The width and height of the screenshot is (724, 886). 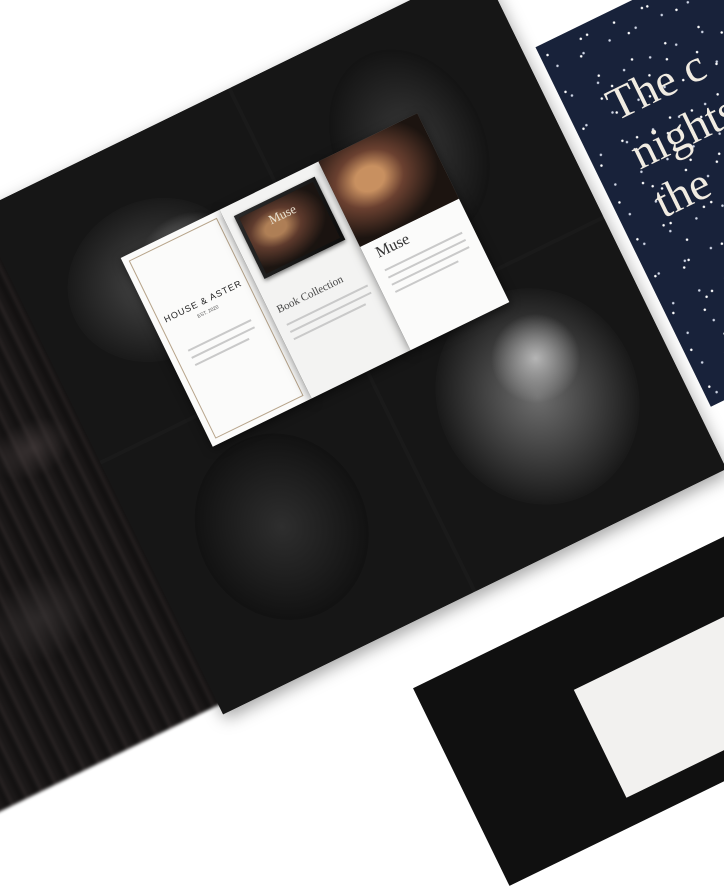 What do you see at coordinates (290, 228) in the screenshot?
I see `magazine-cover-photo` at bounding box center [290, 228].